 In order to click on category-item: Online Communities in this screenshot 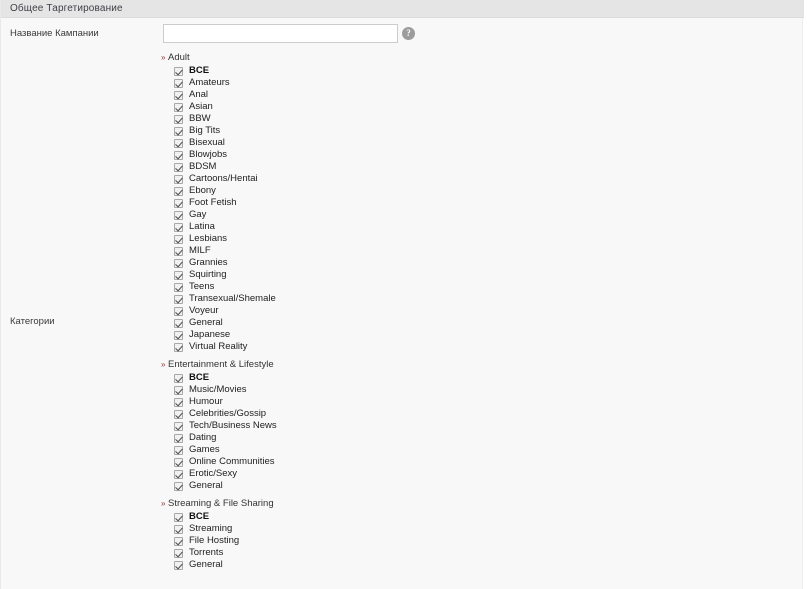, I will do `click(376, 462)`.